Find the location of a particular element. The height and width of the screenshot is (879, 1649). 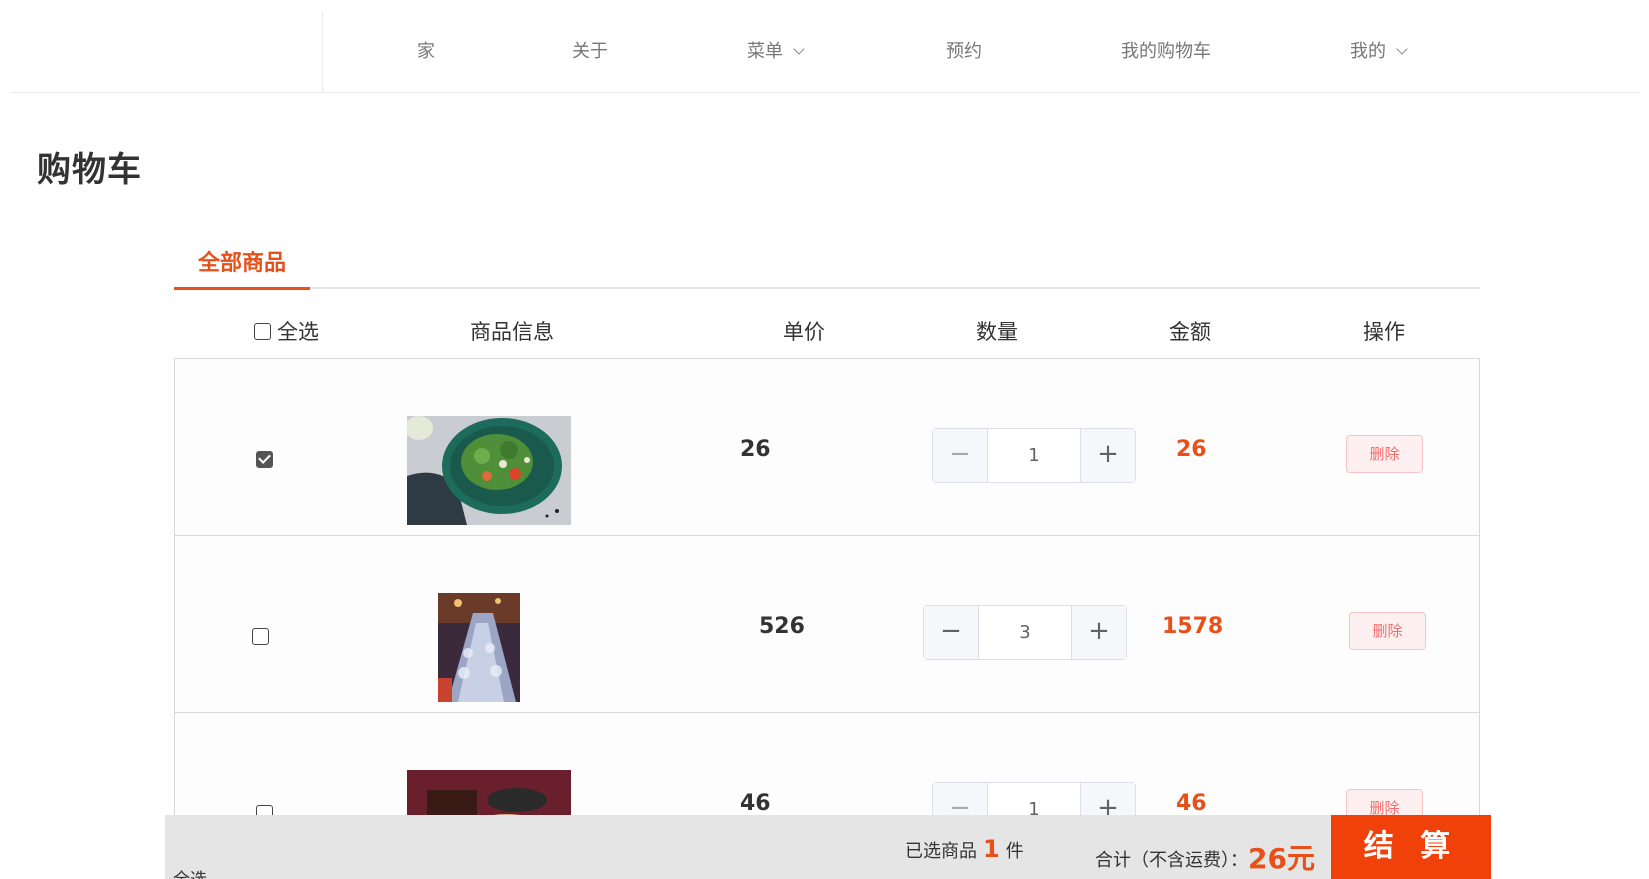

table-header: 全选 商品信息 单价 数量 金额 操作 is located at coordinates (827, 338).